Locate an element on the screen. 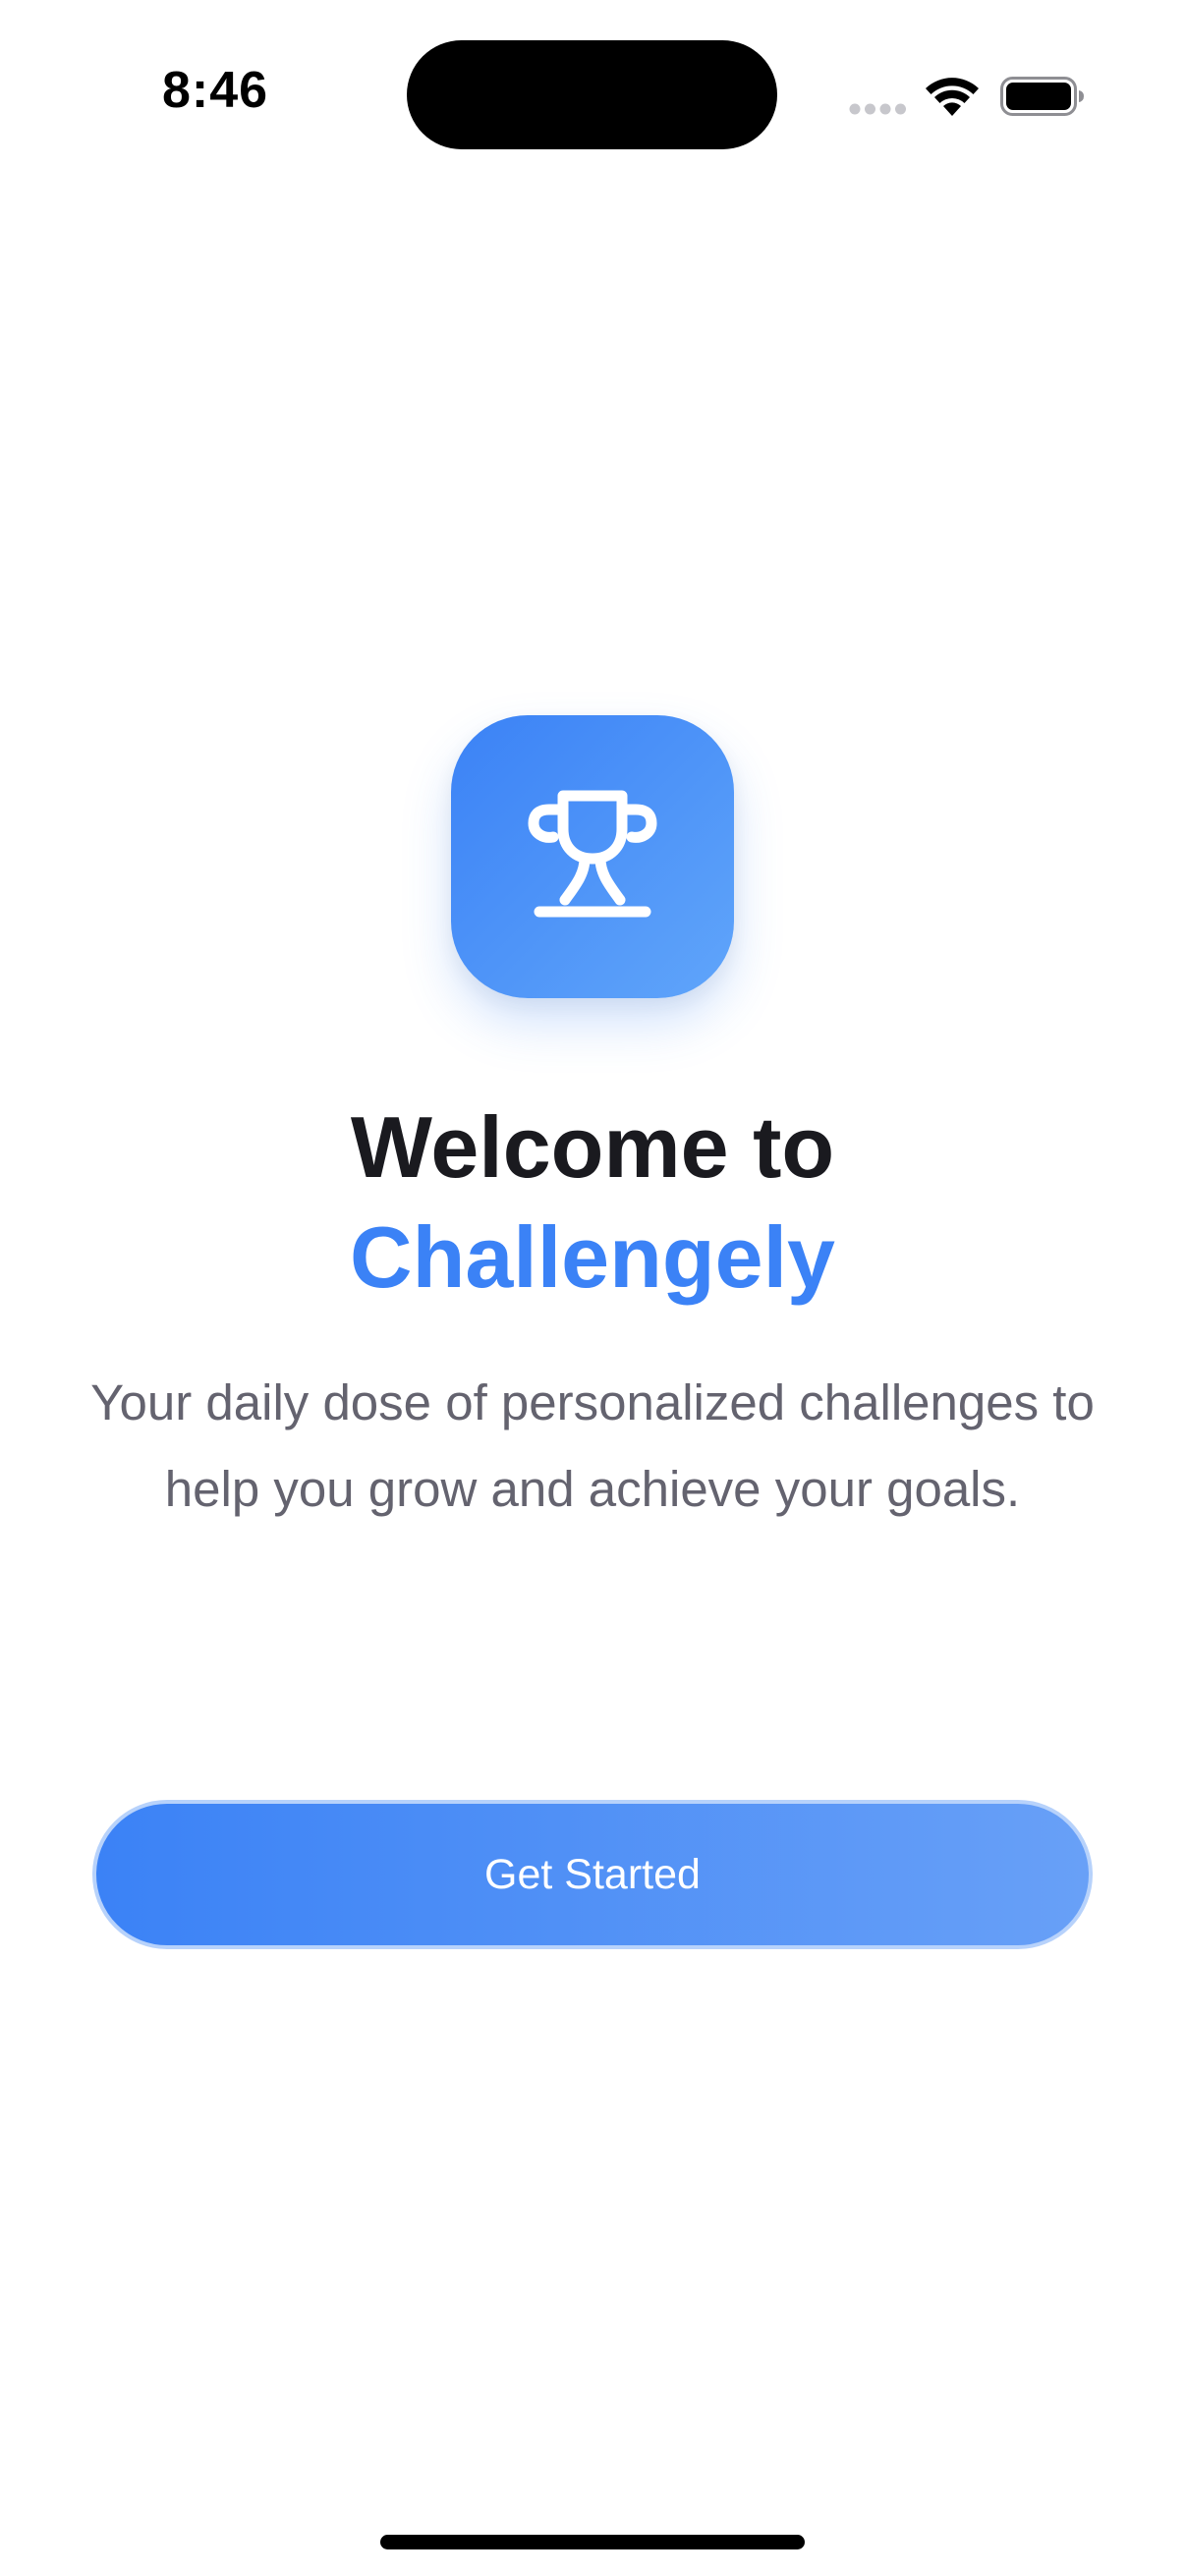 The height and width of the screenshot is (2576, 1185). app-name-title: Challengely is located at coordinates (592, 1257).